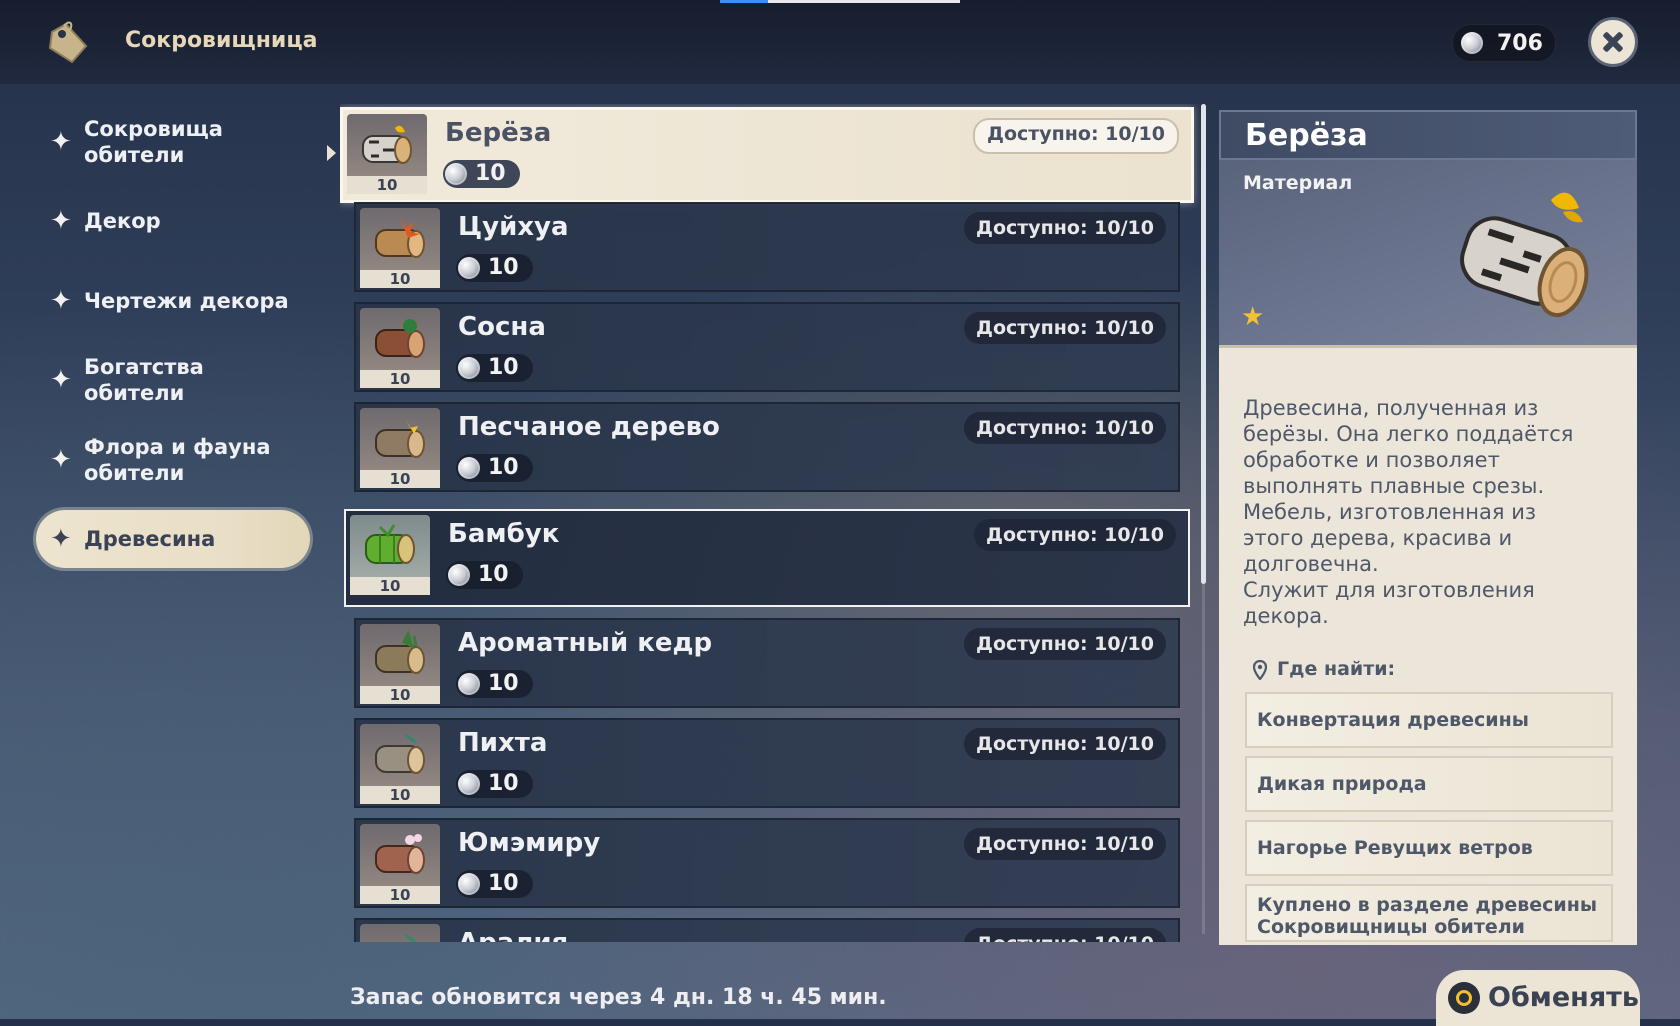  What do you see at coordinates (840, 1) in the screenshot?
I see `tab-indicator` at bounding box center [840, 1].